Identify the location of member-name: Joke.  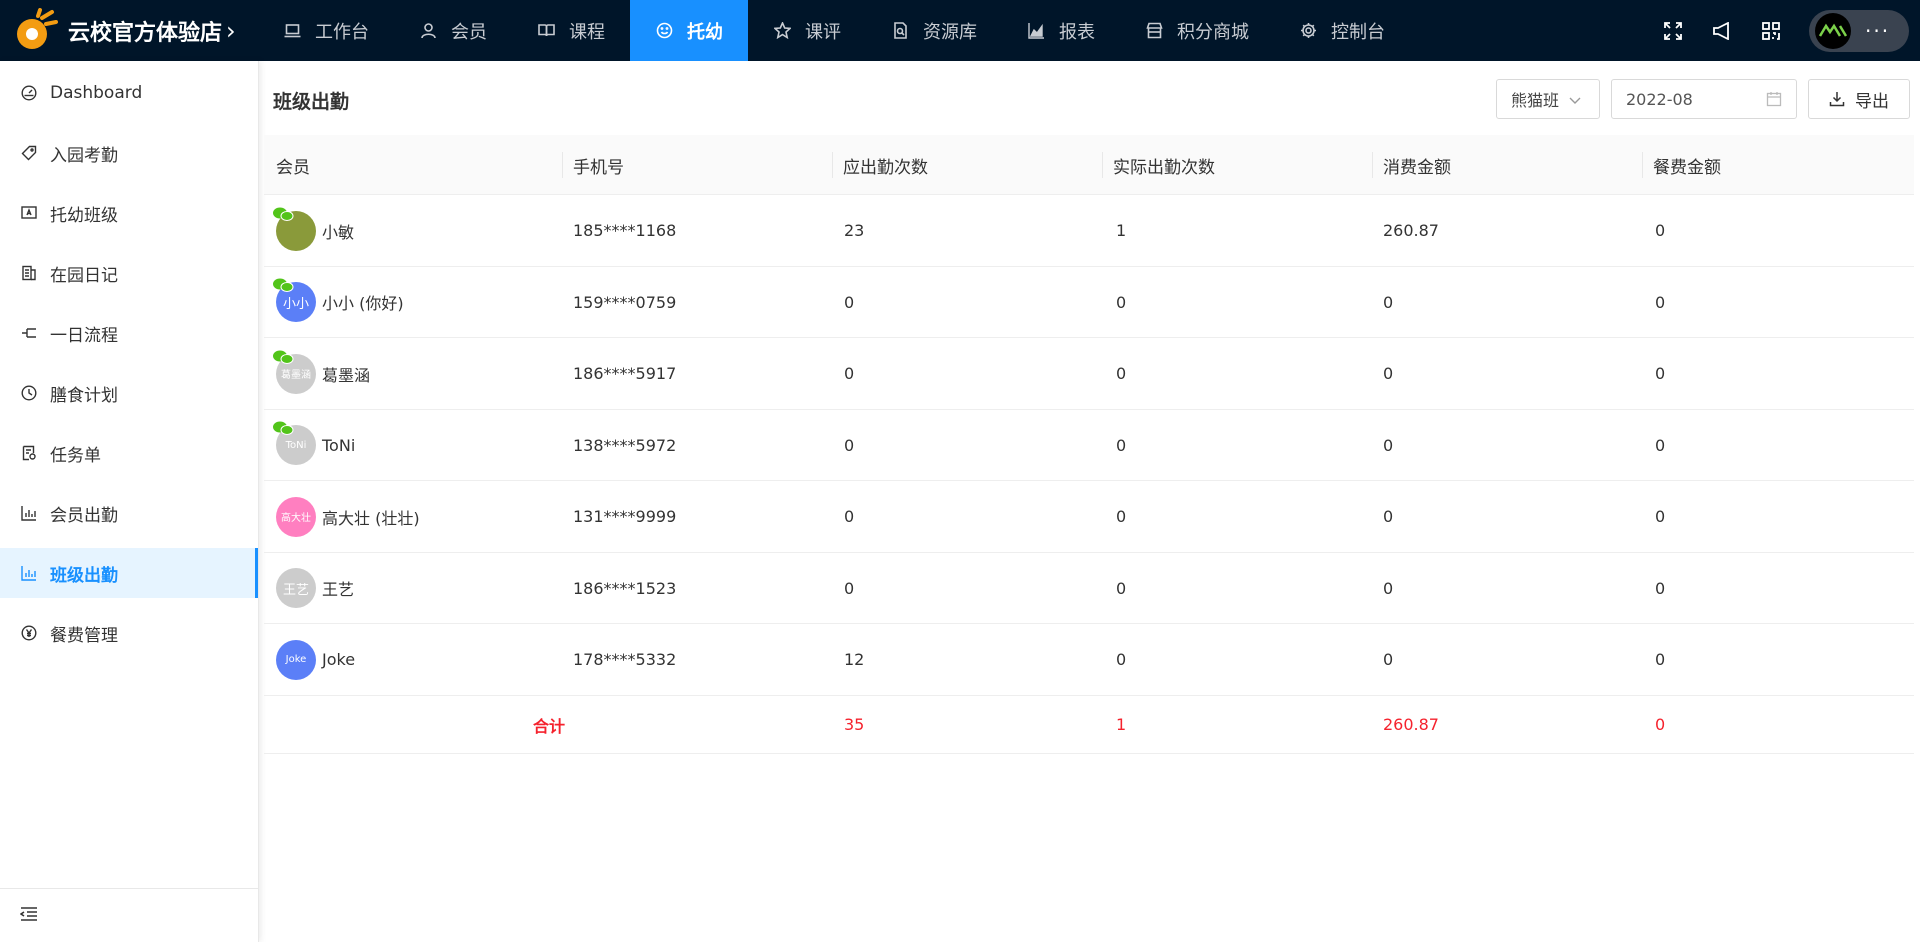
(338, 659).